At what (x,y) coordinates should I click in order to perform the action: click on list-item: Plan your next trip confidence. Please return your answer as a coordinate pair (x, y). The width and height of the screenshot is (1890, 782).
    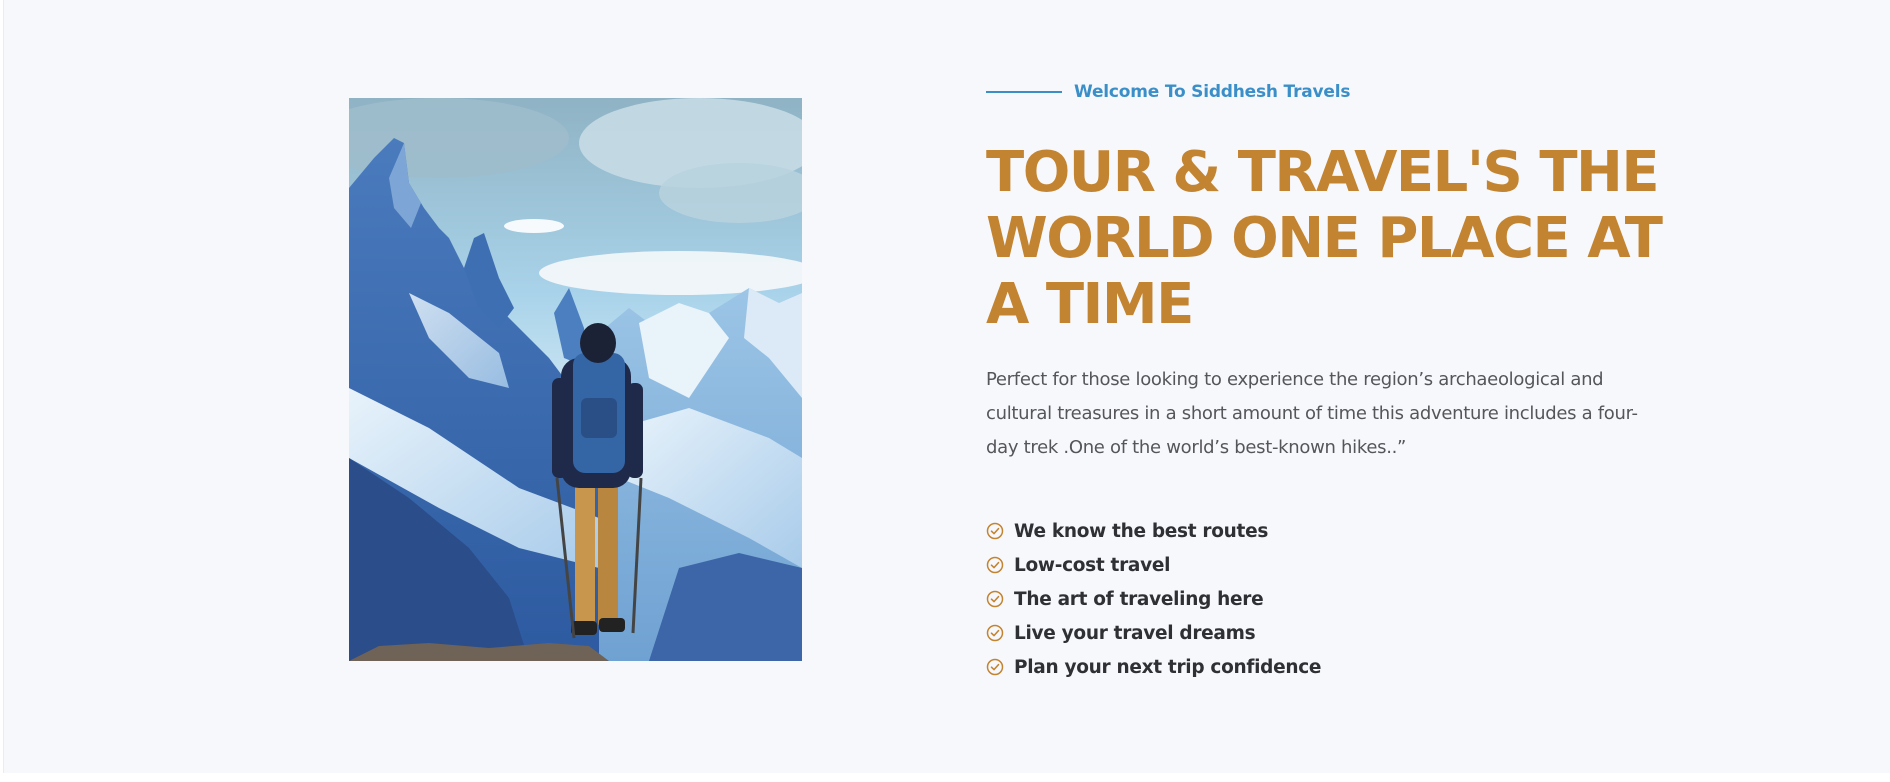
    Looking at the image, I should click on (1153, 667).